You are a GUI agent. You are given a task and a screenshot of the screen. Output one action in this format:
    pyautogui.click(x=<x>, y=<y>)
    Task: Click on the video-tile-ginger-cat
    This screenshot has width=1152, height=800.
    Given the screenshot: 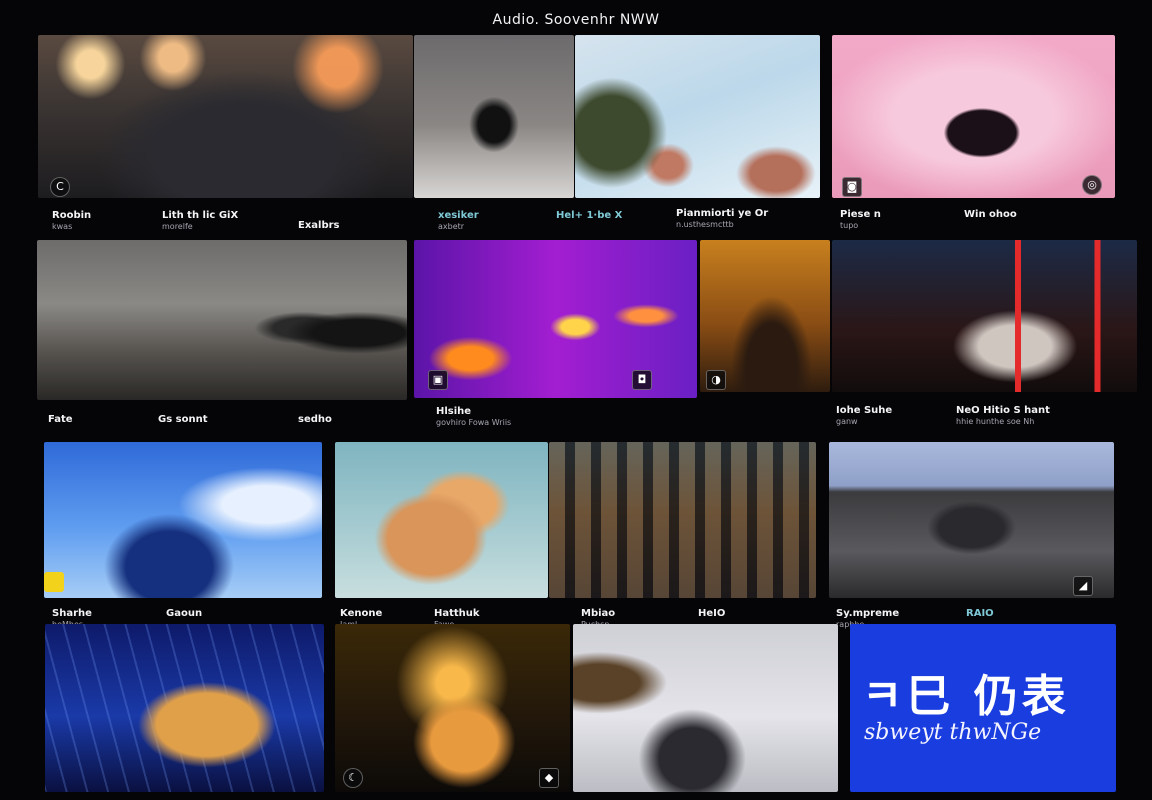 What is the action you would take?
    pyautogui.click(x=441, y=520)
    